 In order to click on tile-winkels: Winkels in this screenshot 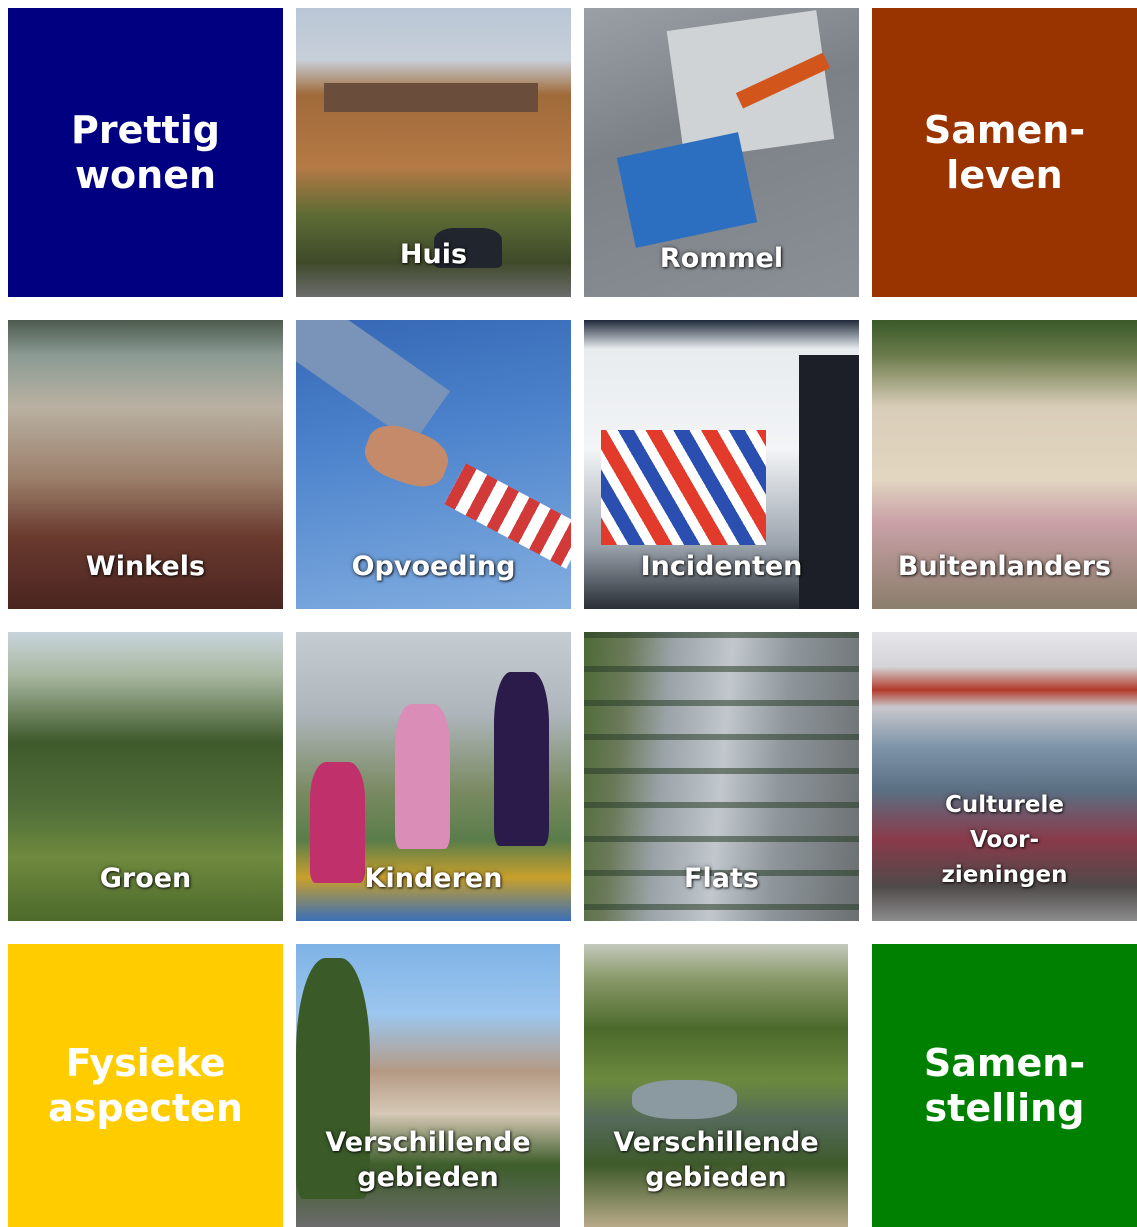, I will do `click(145, 464)`.